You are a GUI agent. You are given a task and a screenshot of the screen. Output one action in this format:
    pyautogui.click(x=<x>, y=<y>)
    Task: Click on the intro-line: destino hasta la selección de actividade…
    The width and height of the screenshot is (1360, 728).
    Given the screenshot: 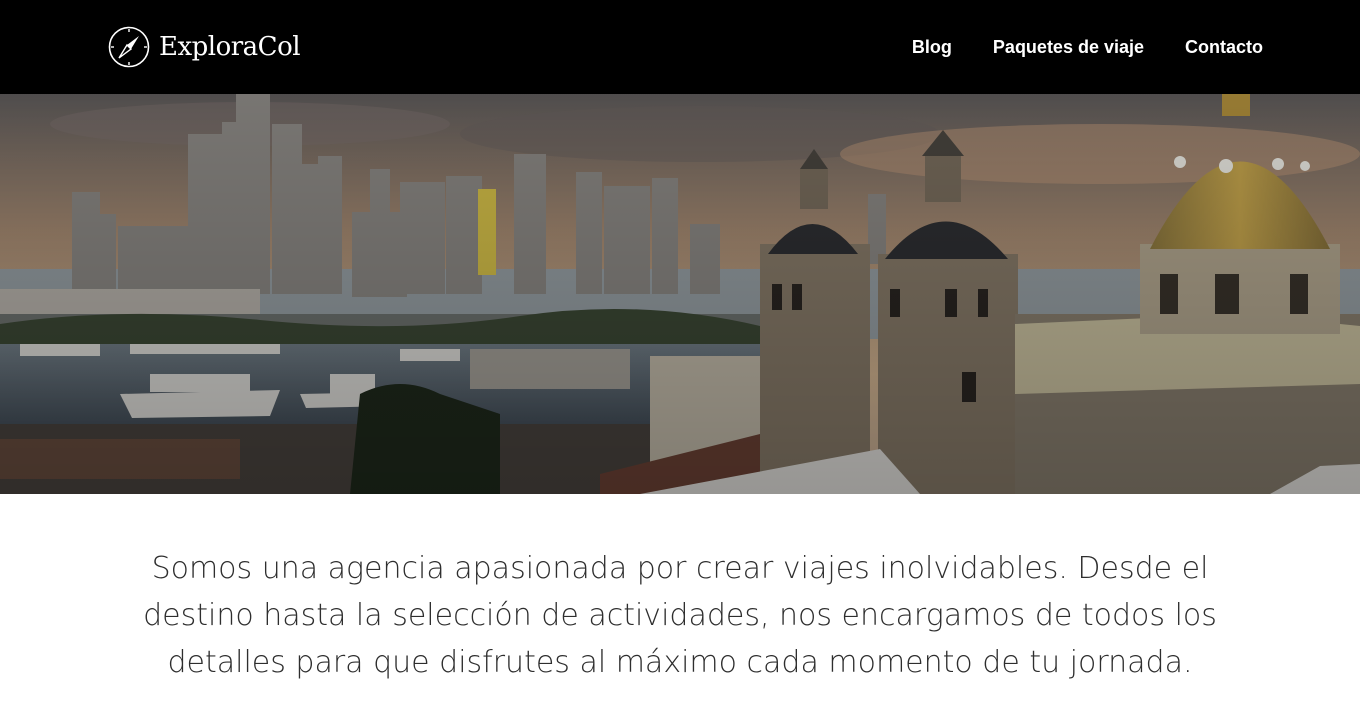 What is the action you would take?
    pyautogui.click(x=680, y=615)
    